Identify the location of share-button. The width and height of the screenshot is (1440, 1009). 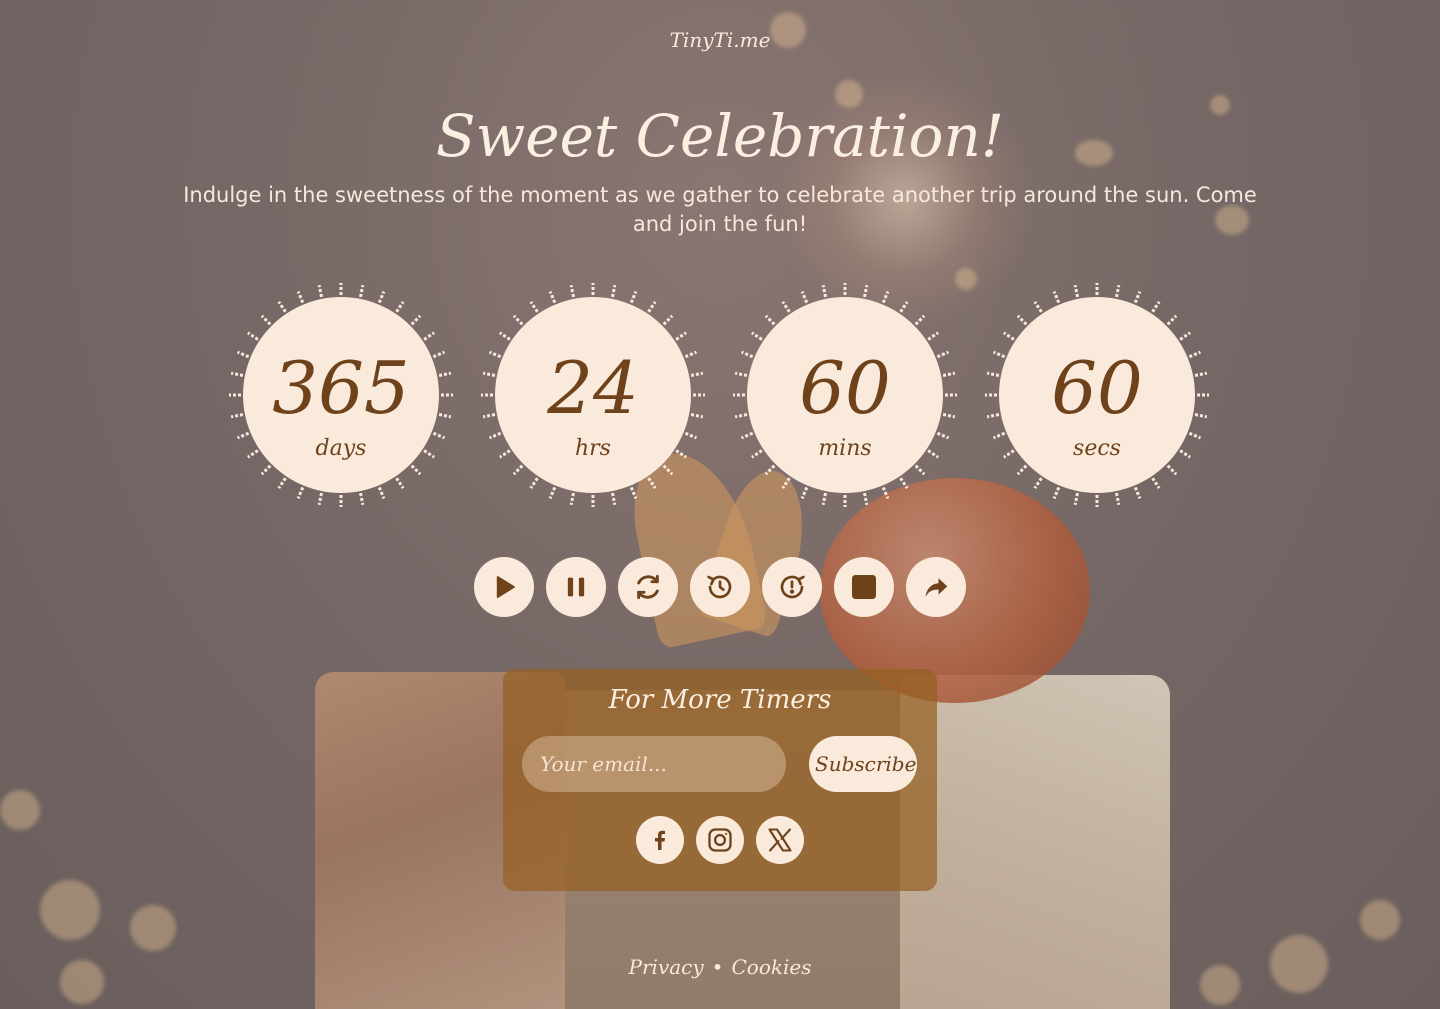
(936, 587).